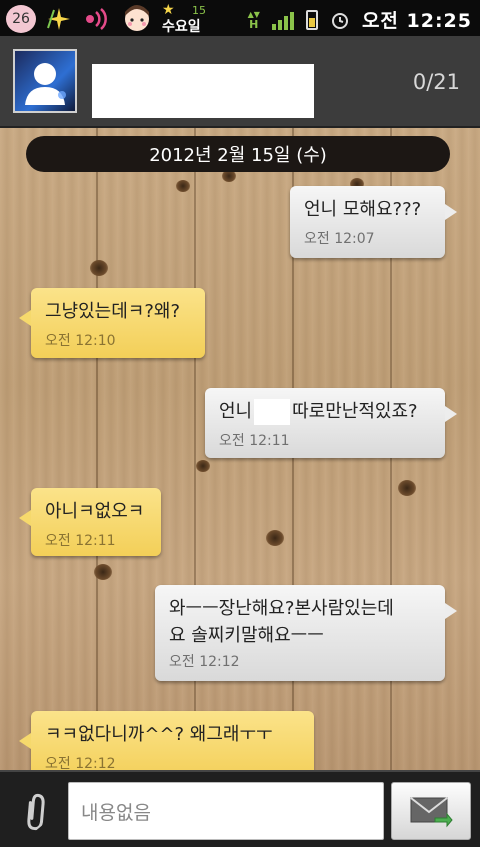 The image size is (480, 847). I want to click on message-time: 오전 12:07, so click(339, 239).